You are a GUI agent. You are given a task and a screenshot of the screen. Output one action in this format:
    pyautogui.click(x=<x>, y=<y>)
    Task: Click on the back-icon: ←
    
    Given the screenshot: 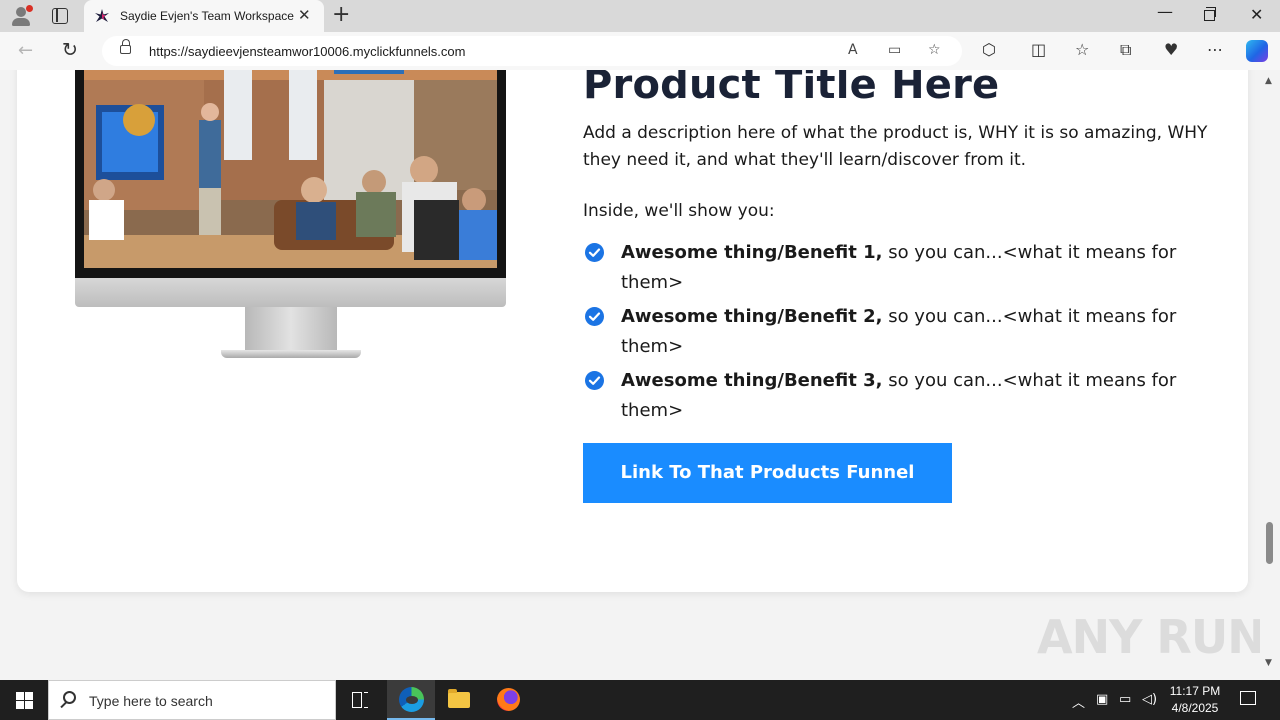 What is the action you would take?
    pyautogui.click(x=25, y=50)
    